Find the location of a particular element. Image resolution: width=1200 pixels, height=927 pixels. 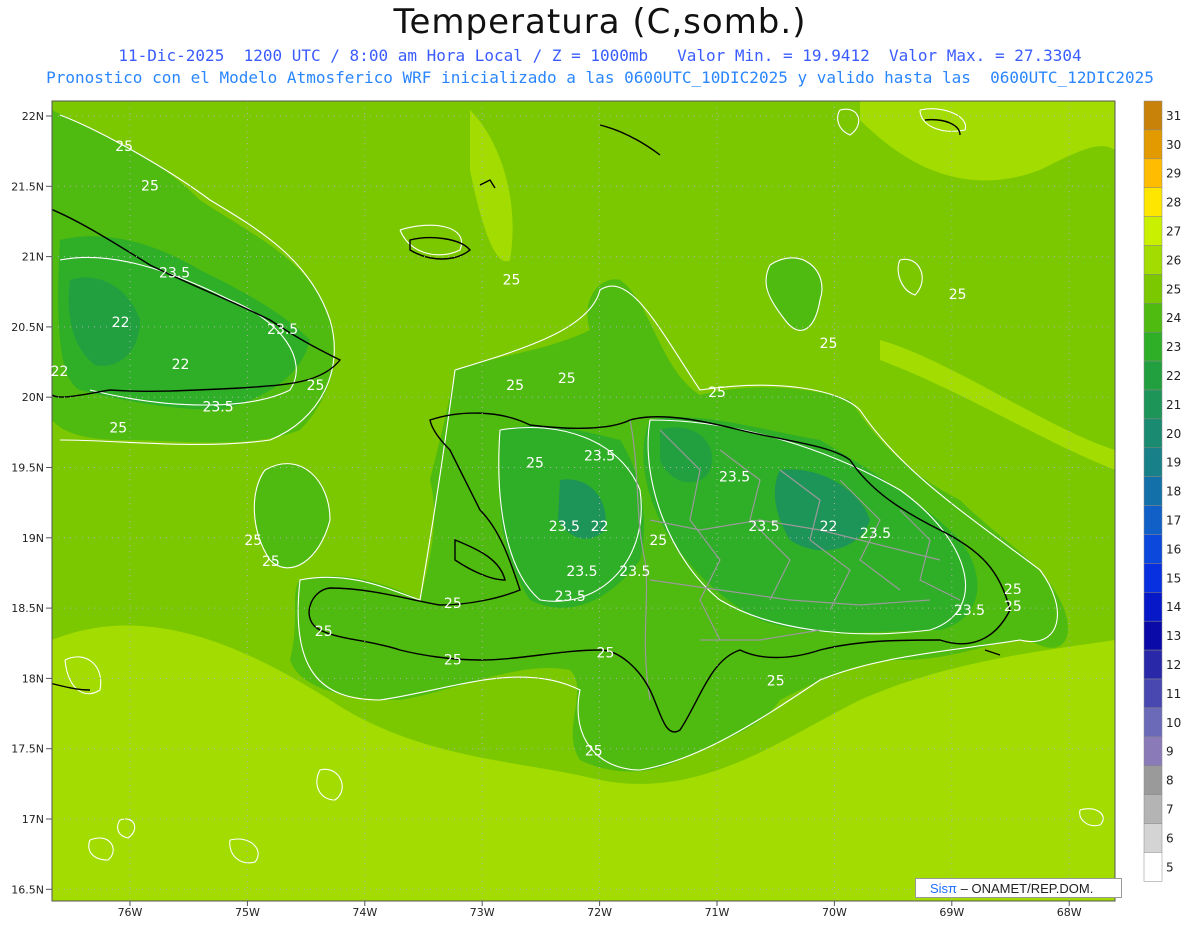

longitude-label: 72W is located at coordinates (599, 912).